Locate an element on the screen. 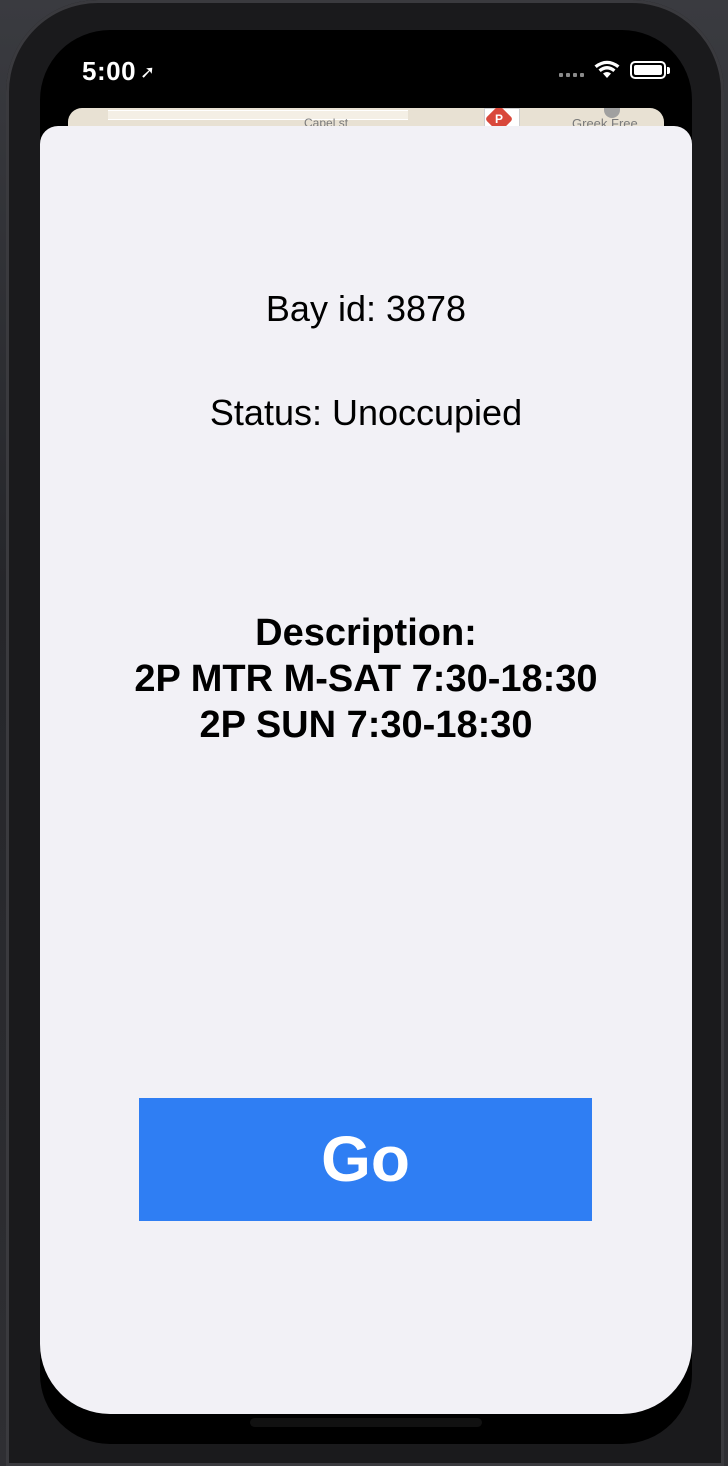 The width and height of the screenshot is (728, 1466). status-time: 5:00 ➚ is located at coordinates (119, 71).